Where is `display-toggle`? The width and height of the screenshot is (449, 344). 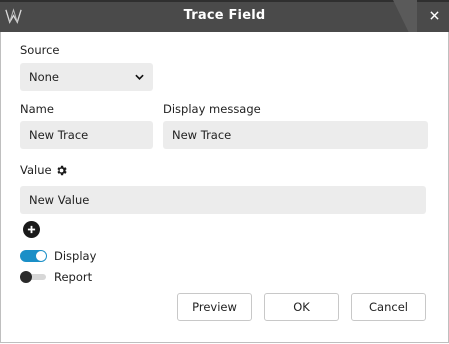
display-toggle is located at coordinates (33, 256).